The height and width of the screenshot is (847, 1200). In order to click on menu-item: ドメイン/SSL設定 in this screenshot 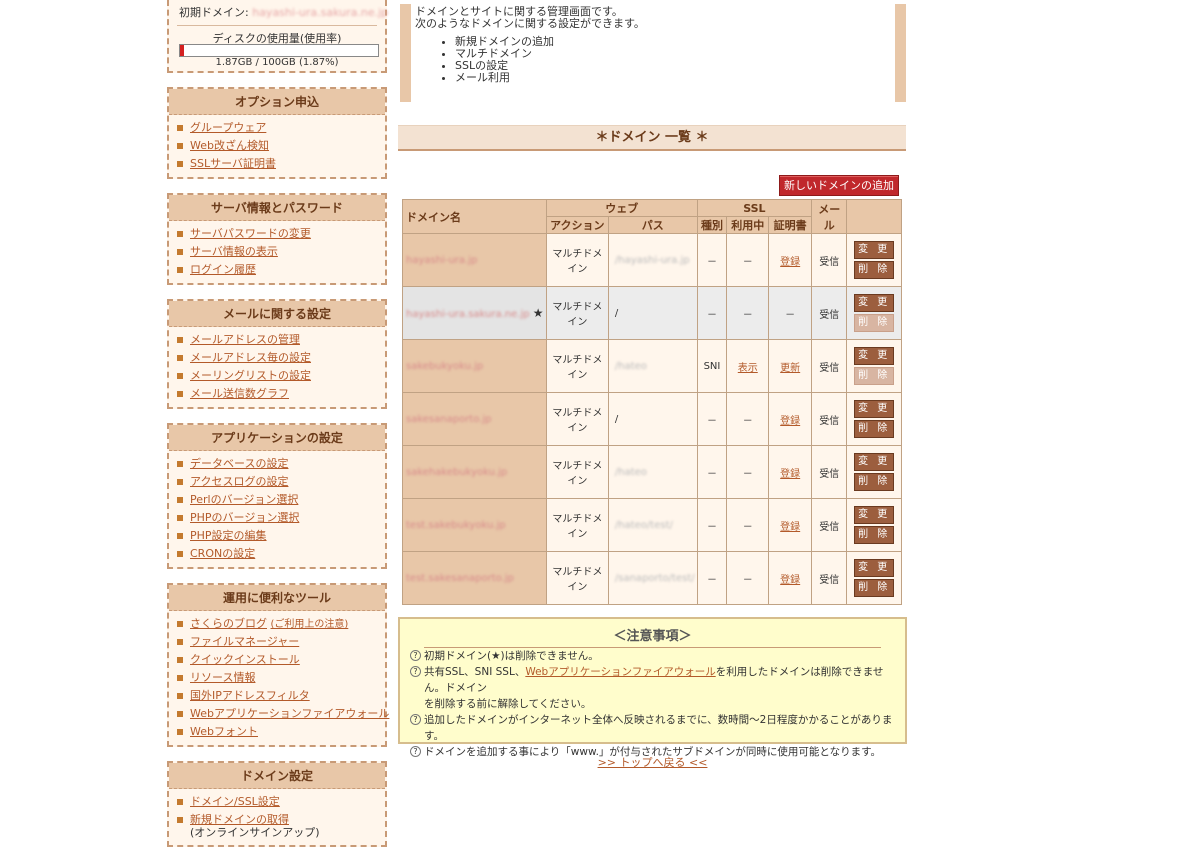, I will do `click(281, 802)`.